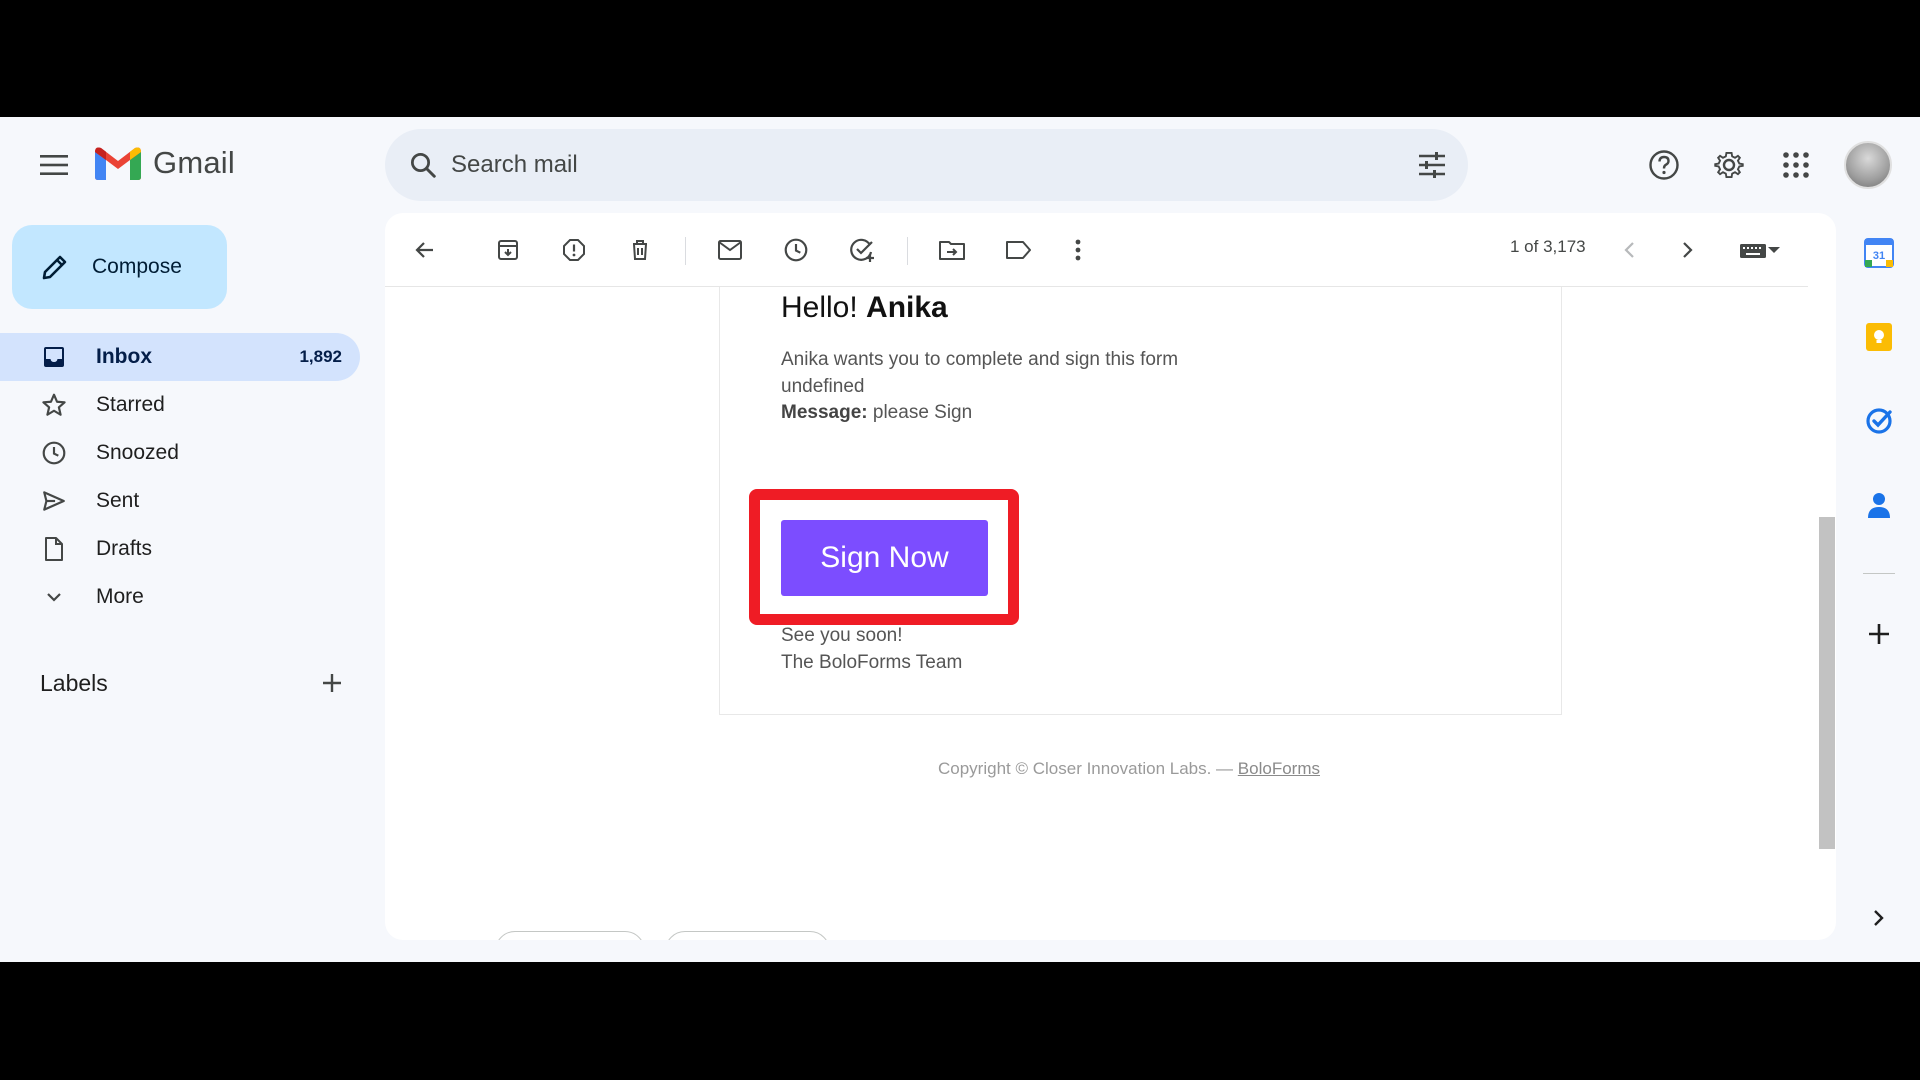 This screenshot has width=1920, height=1080. I want to click on help-button, so click(1664, 165).